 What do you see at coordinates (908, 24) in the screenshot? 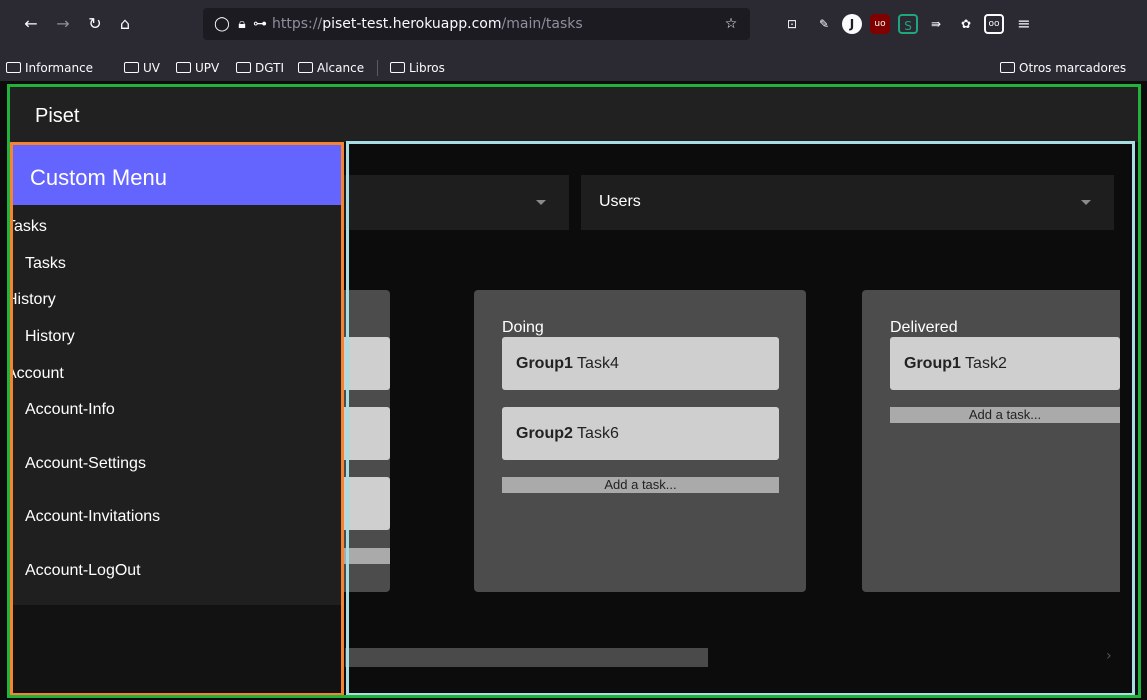
I see `extension-s-icon: S` at bounding box center [908, 24].